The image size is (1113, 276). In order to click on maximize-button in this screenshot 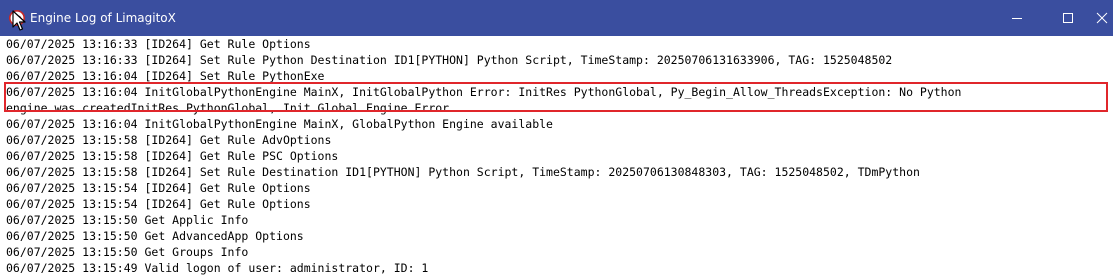, I will do `click(1068, 18)`.